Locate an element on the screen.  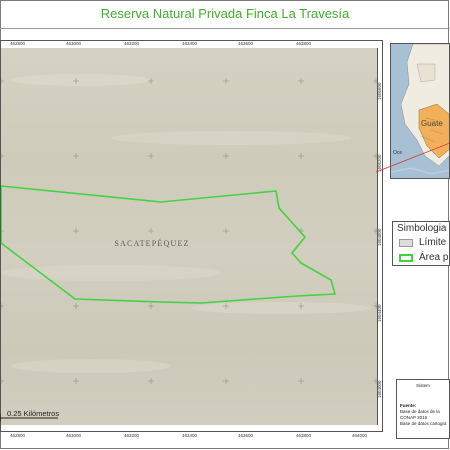
legend-item-limit: Límite is located at coordinates (424, 243).